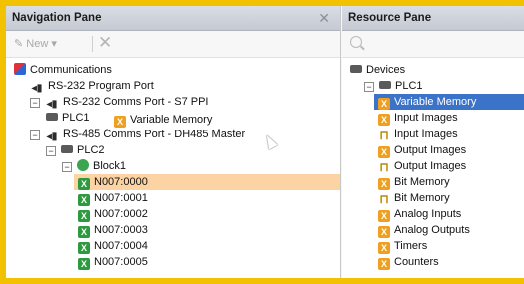 Image resolution: width=524 pixels, height=284 pixels. I want to click on tree-item-label: Analog Outputs, so click(432, 230).